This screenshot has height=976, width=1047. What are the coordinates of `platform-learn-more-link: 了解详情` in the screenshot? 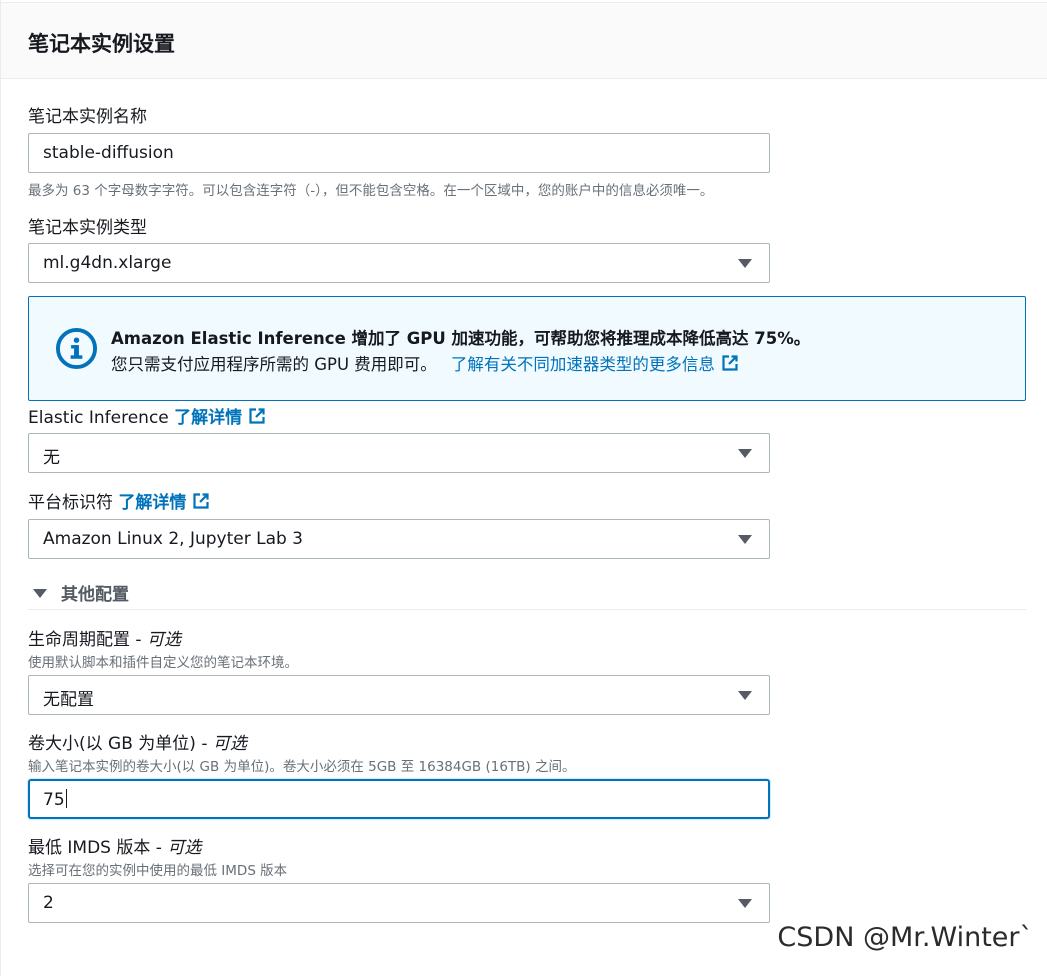 It's located at (164, 503).